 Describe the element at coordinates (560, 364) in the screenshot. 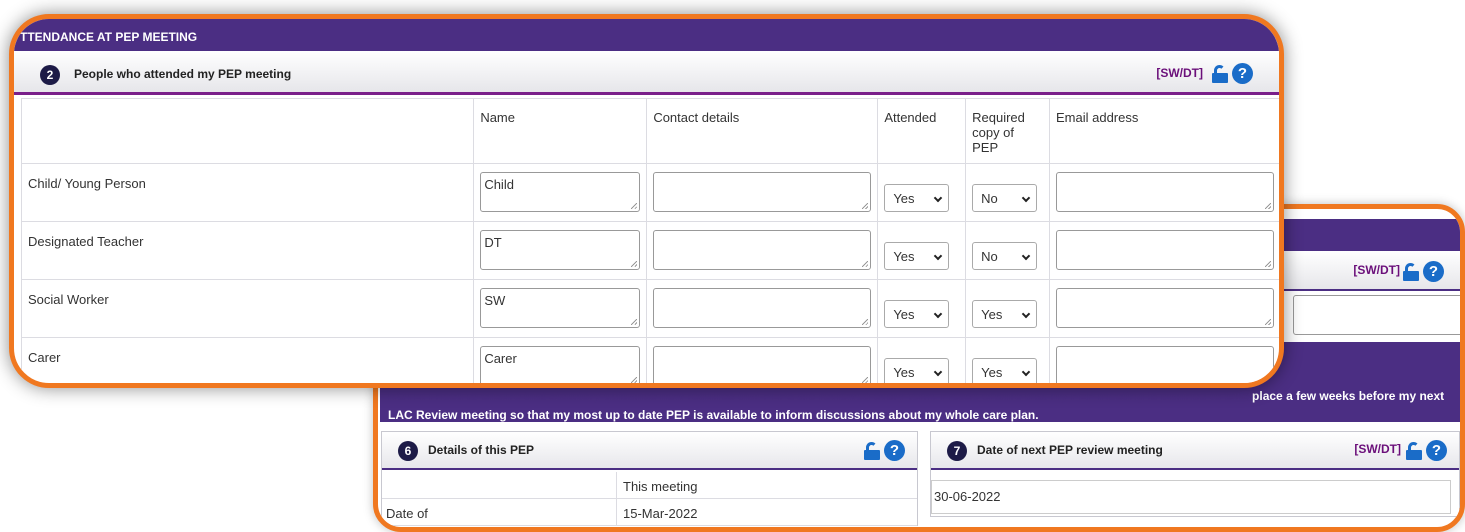

I see `name-input: Carer` at that location.